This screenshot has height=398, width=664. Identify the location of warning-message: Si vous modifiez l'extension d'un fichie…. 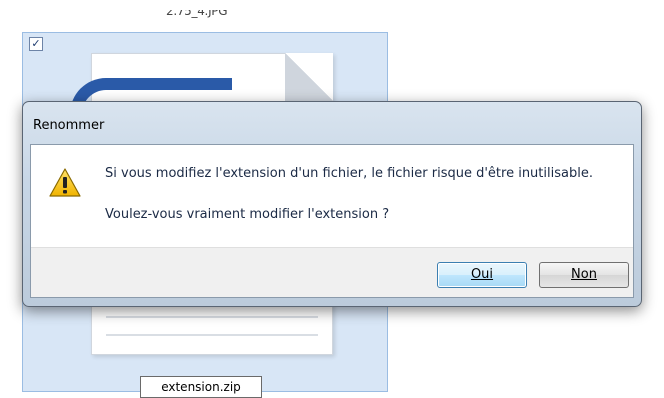
(349, 173).